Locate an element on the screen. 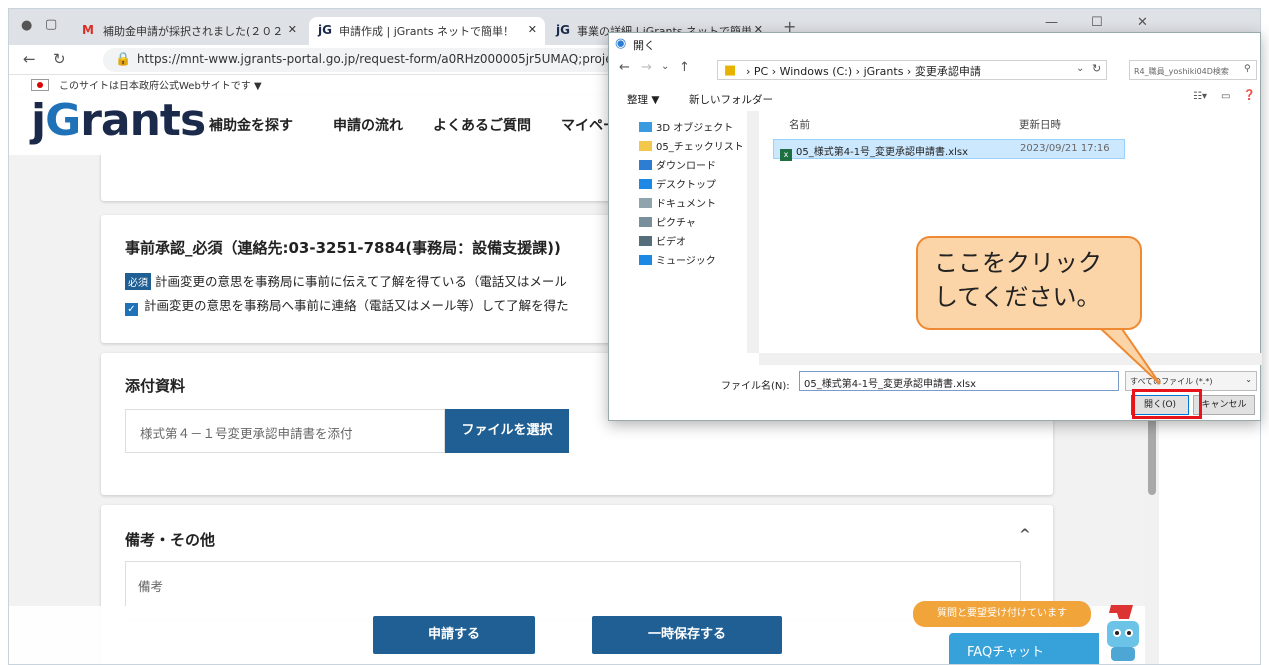  tree-label: デスクトップ is located at coordinates (686, 185).